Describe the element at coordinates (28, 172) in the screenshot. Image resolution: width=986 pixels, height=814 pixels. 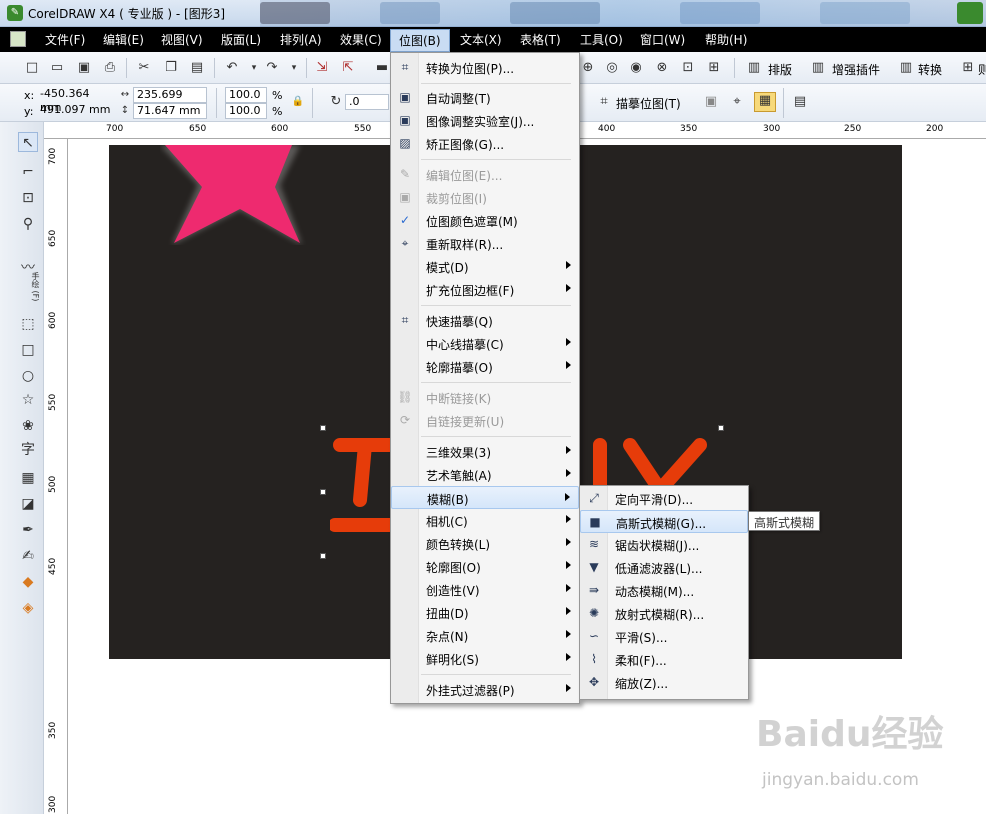
I see `shape-tool-icon: ⌐` at that location.